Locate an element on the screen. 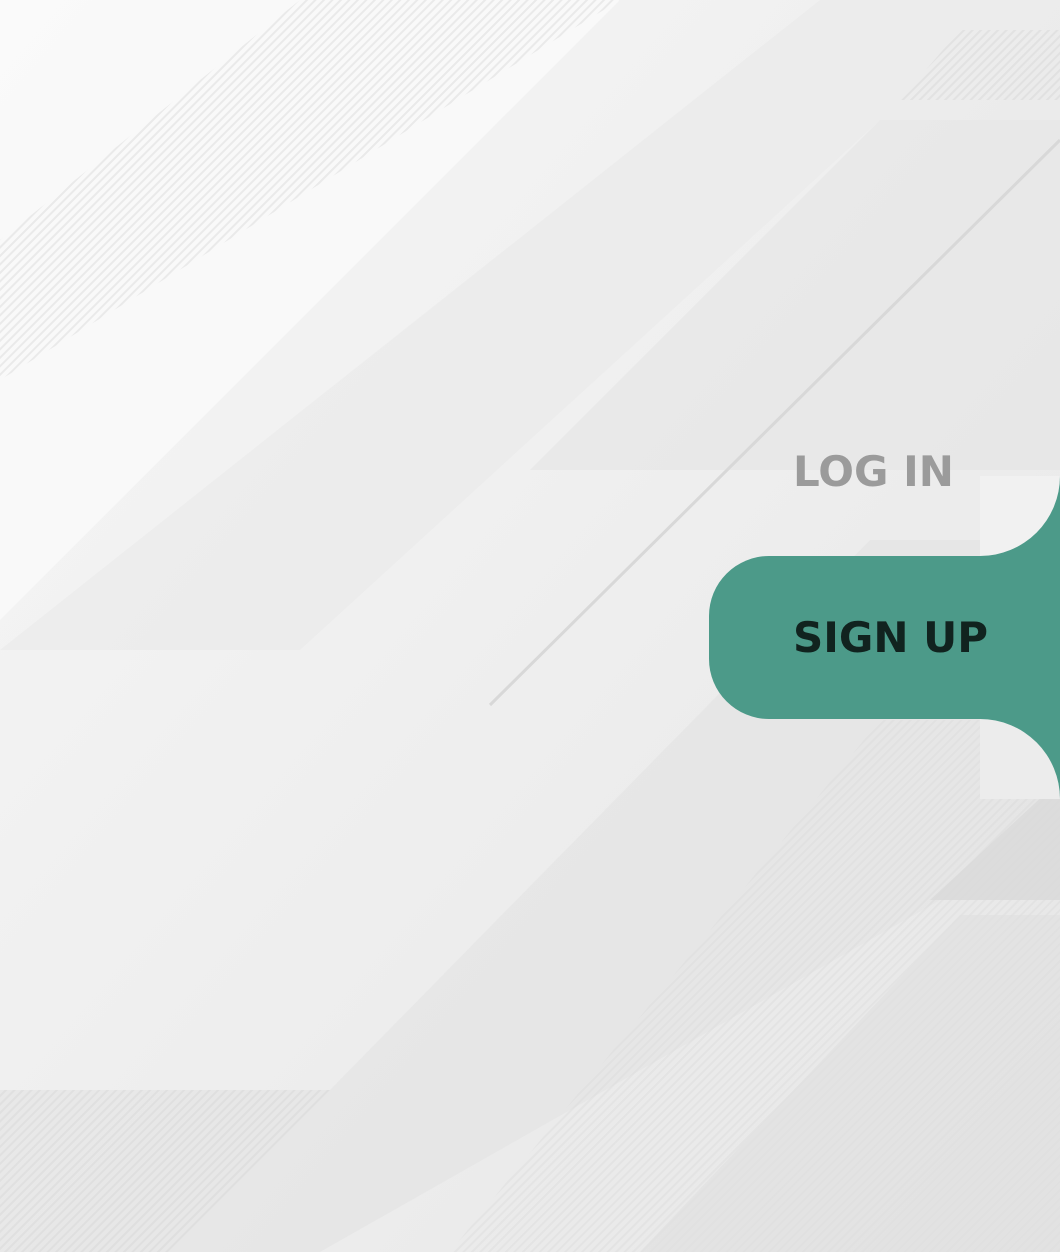 The image size is (1060, 1252). tab-sign-up-label: SIGN UP is located at coordinates (891, 637).